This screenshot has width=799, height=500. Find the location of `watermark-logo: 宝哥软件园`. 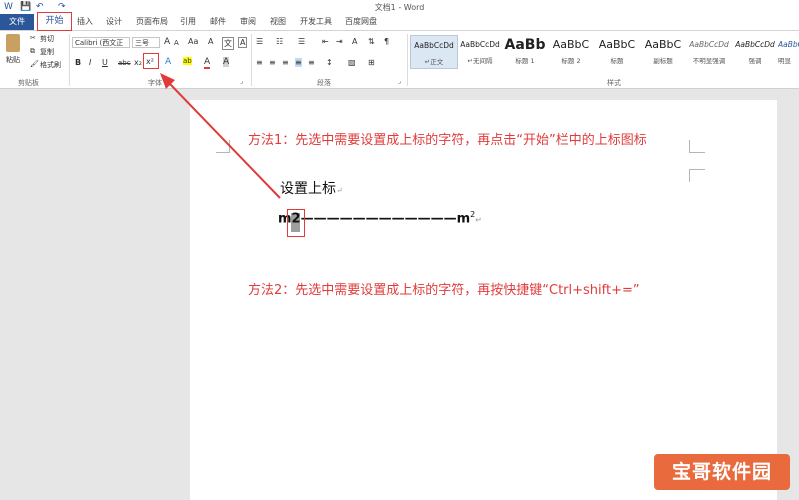

watermark-logo: 宝哥软件园 is located at coordinates (722, 472).